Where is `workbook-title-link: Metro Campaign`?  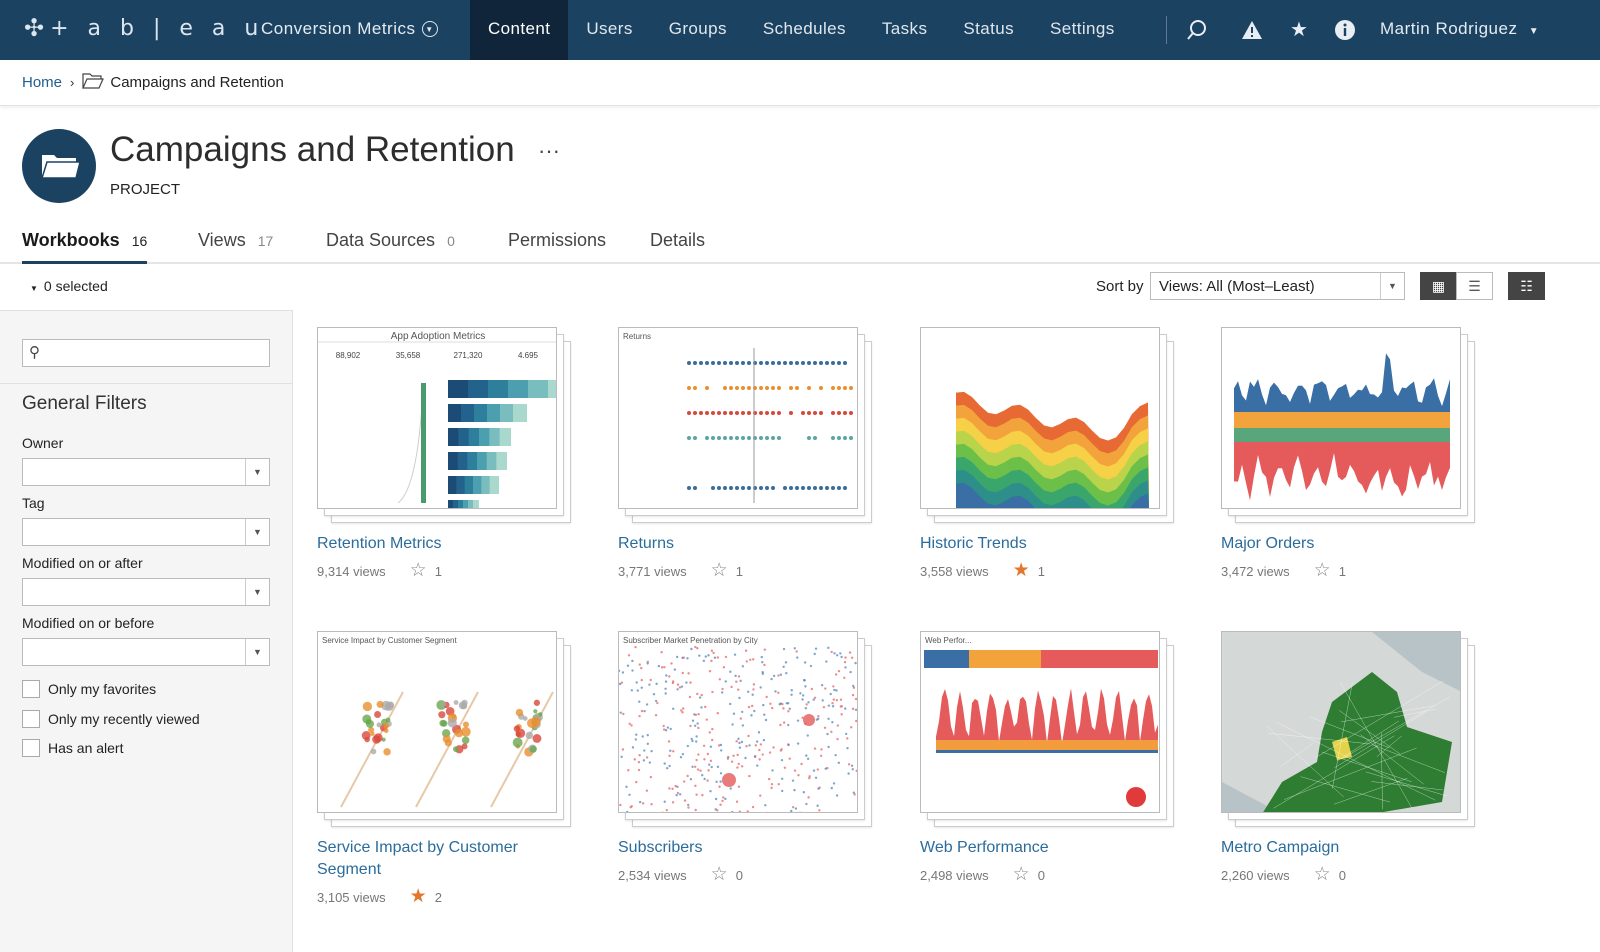 workbook-title-link: Metro Campaign is located at coordinates (1341, 848).